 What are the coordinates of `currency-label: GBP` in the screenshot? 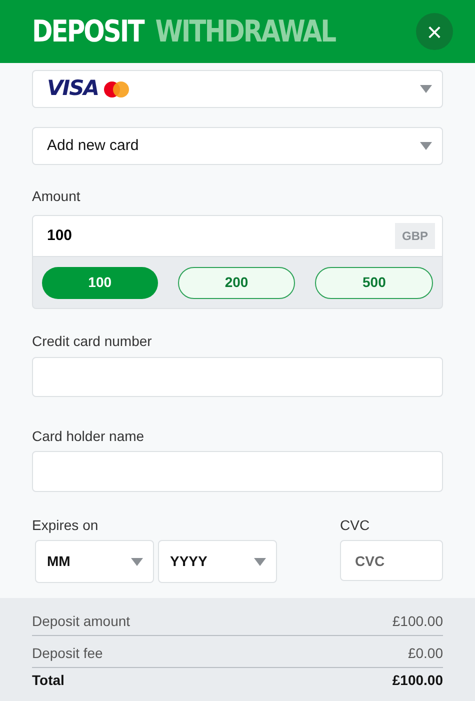 It's located at (414, 236).